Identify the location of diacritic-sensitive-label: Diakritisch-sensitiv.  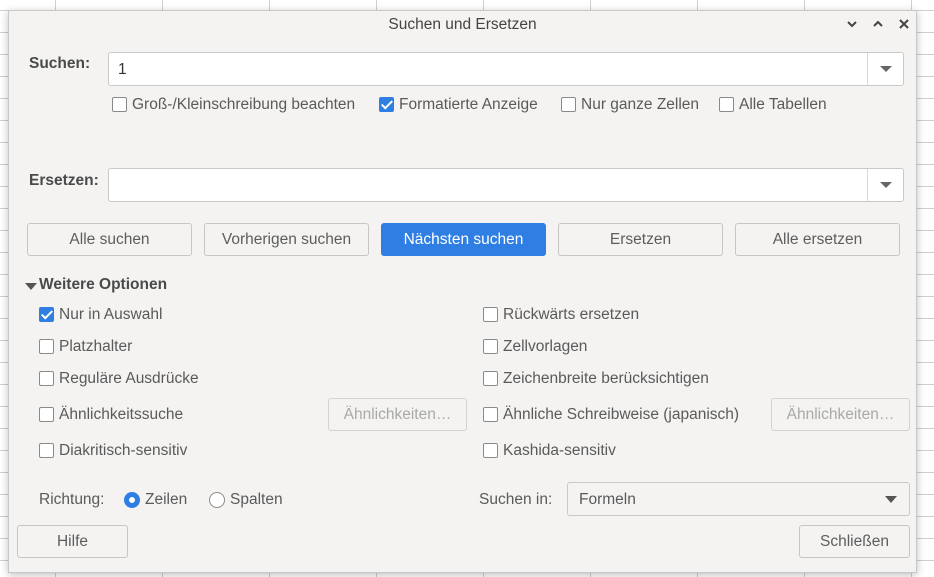
(123, 450).